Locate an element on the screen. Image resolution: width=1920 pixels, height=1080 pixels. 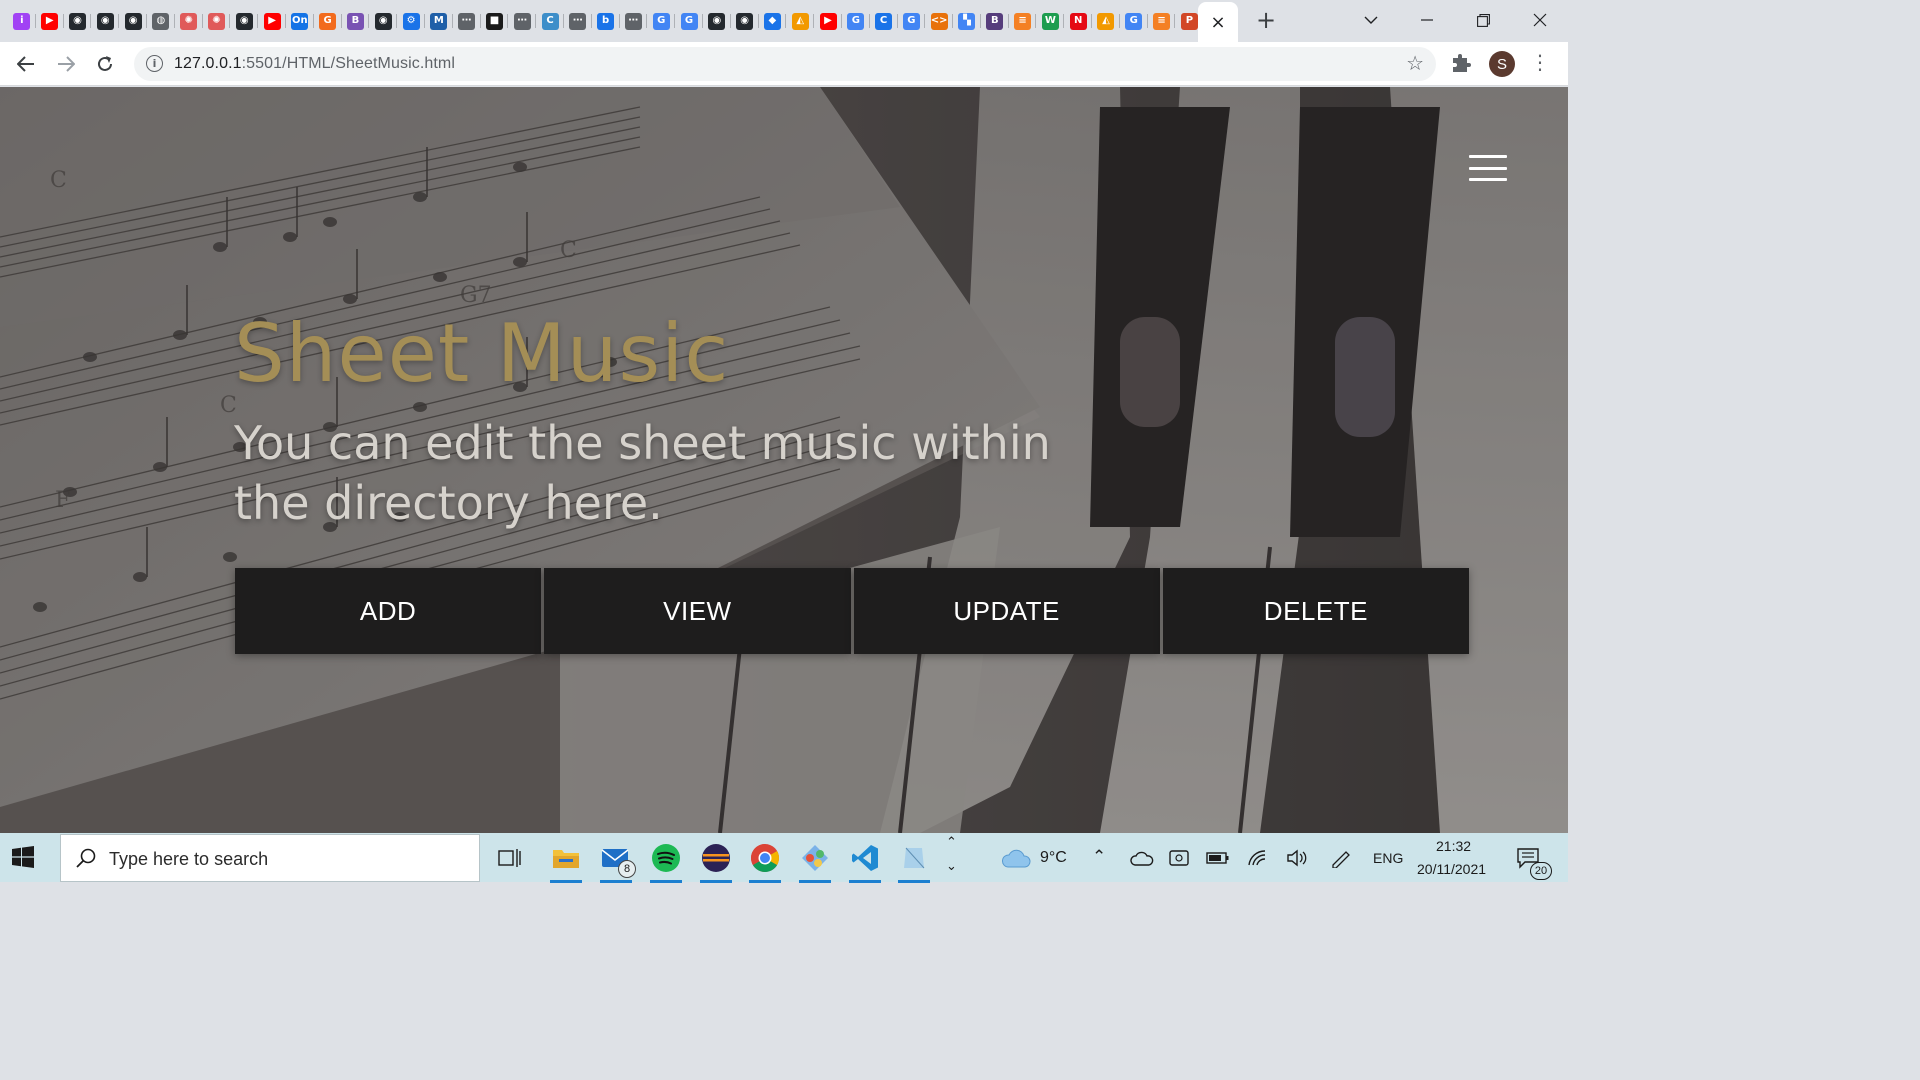
browser-tab: <> is located at coordinates (939, 21).